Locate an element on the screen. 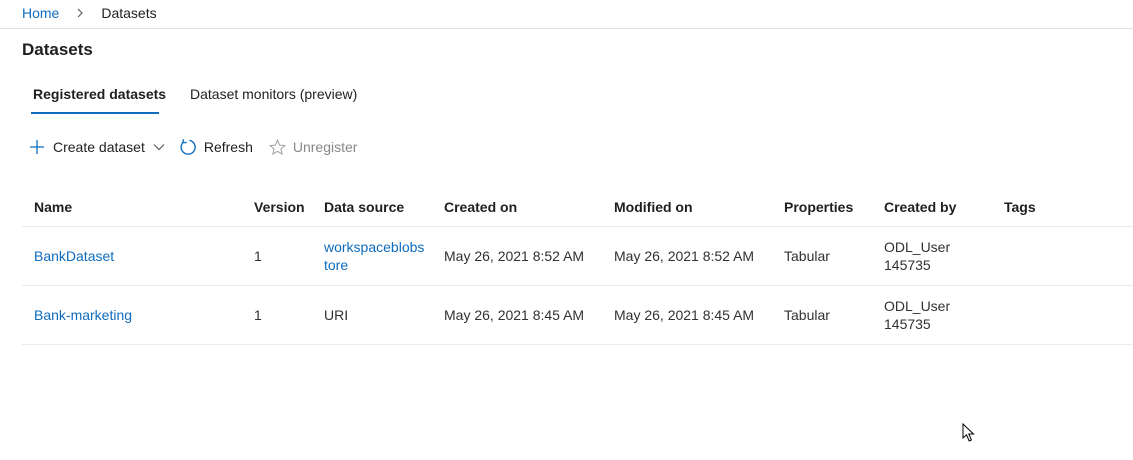 This screenshot has height=460, width=1133. unregister-label: Unregister is located at coordinates (325, 147).